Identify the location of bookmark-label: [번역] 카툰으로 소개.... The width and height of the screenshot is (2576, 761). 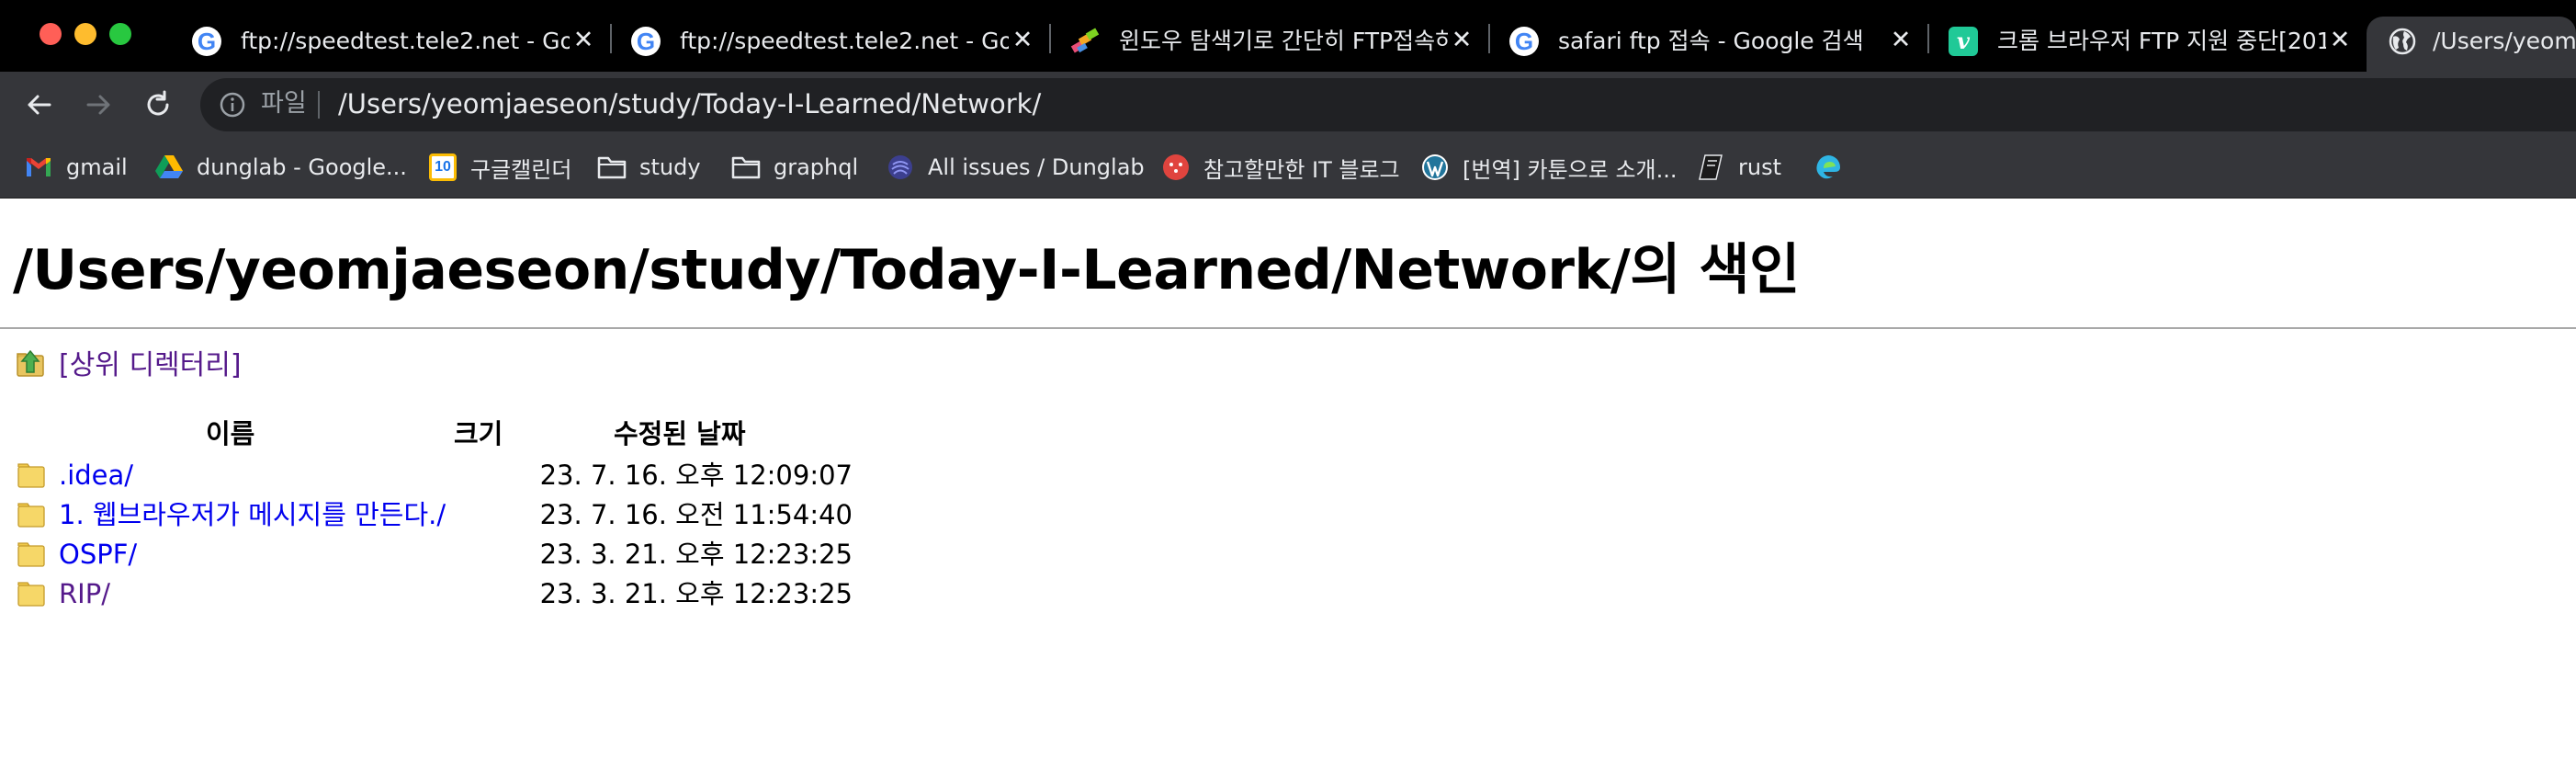
(1570, 169).